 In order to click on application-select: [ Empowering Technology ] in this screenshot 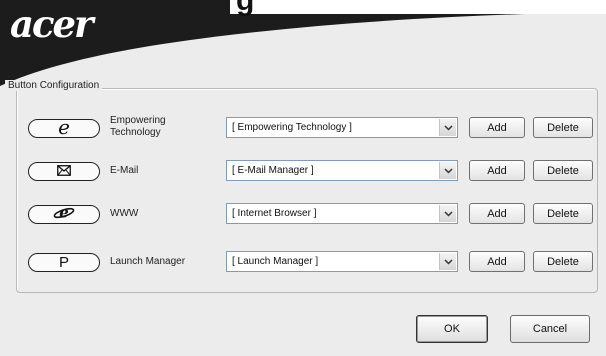, I will do `click(342, 127)`.